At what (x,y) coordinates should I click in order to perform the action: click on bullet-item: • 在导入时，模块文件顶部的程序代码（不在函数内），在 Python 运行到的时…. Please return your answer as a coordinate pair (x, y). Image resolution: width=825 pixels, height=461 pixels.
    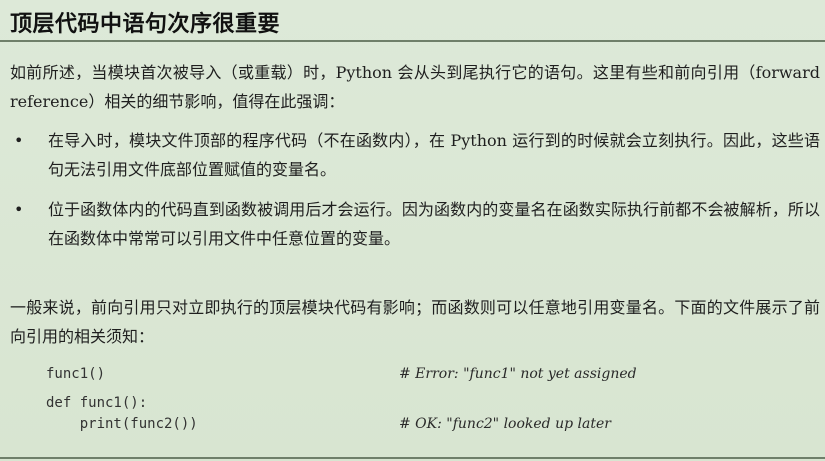
    Looking at the image, I should click on (415, 155).